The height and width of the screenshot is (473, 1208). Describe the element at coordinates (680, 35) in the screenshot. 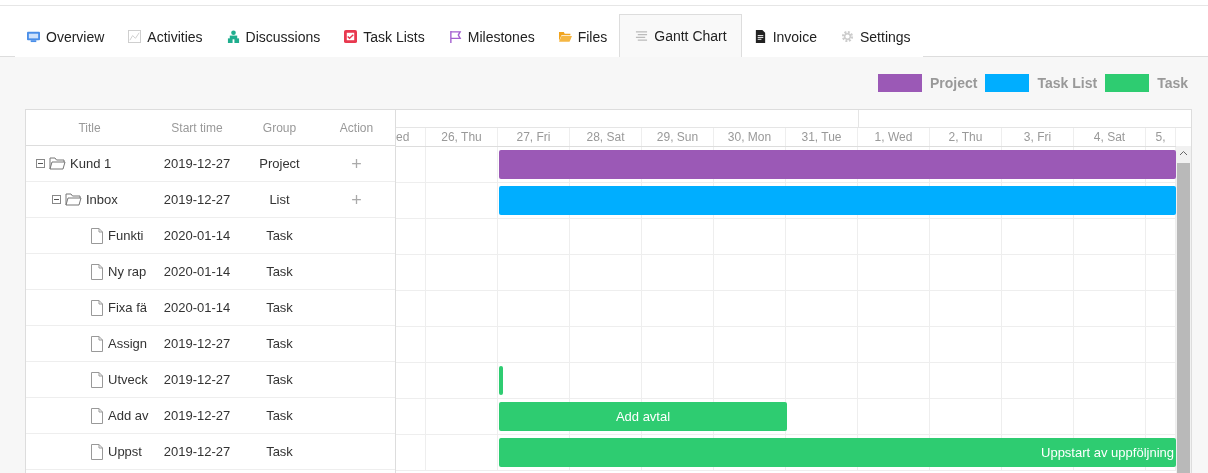

I see `tab: Gantt Chart` at that location.